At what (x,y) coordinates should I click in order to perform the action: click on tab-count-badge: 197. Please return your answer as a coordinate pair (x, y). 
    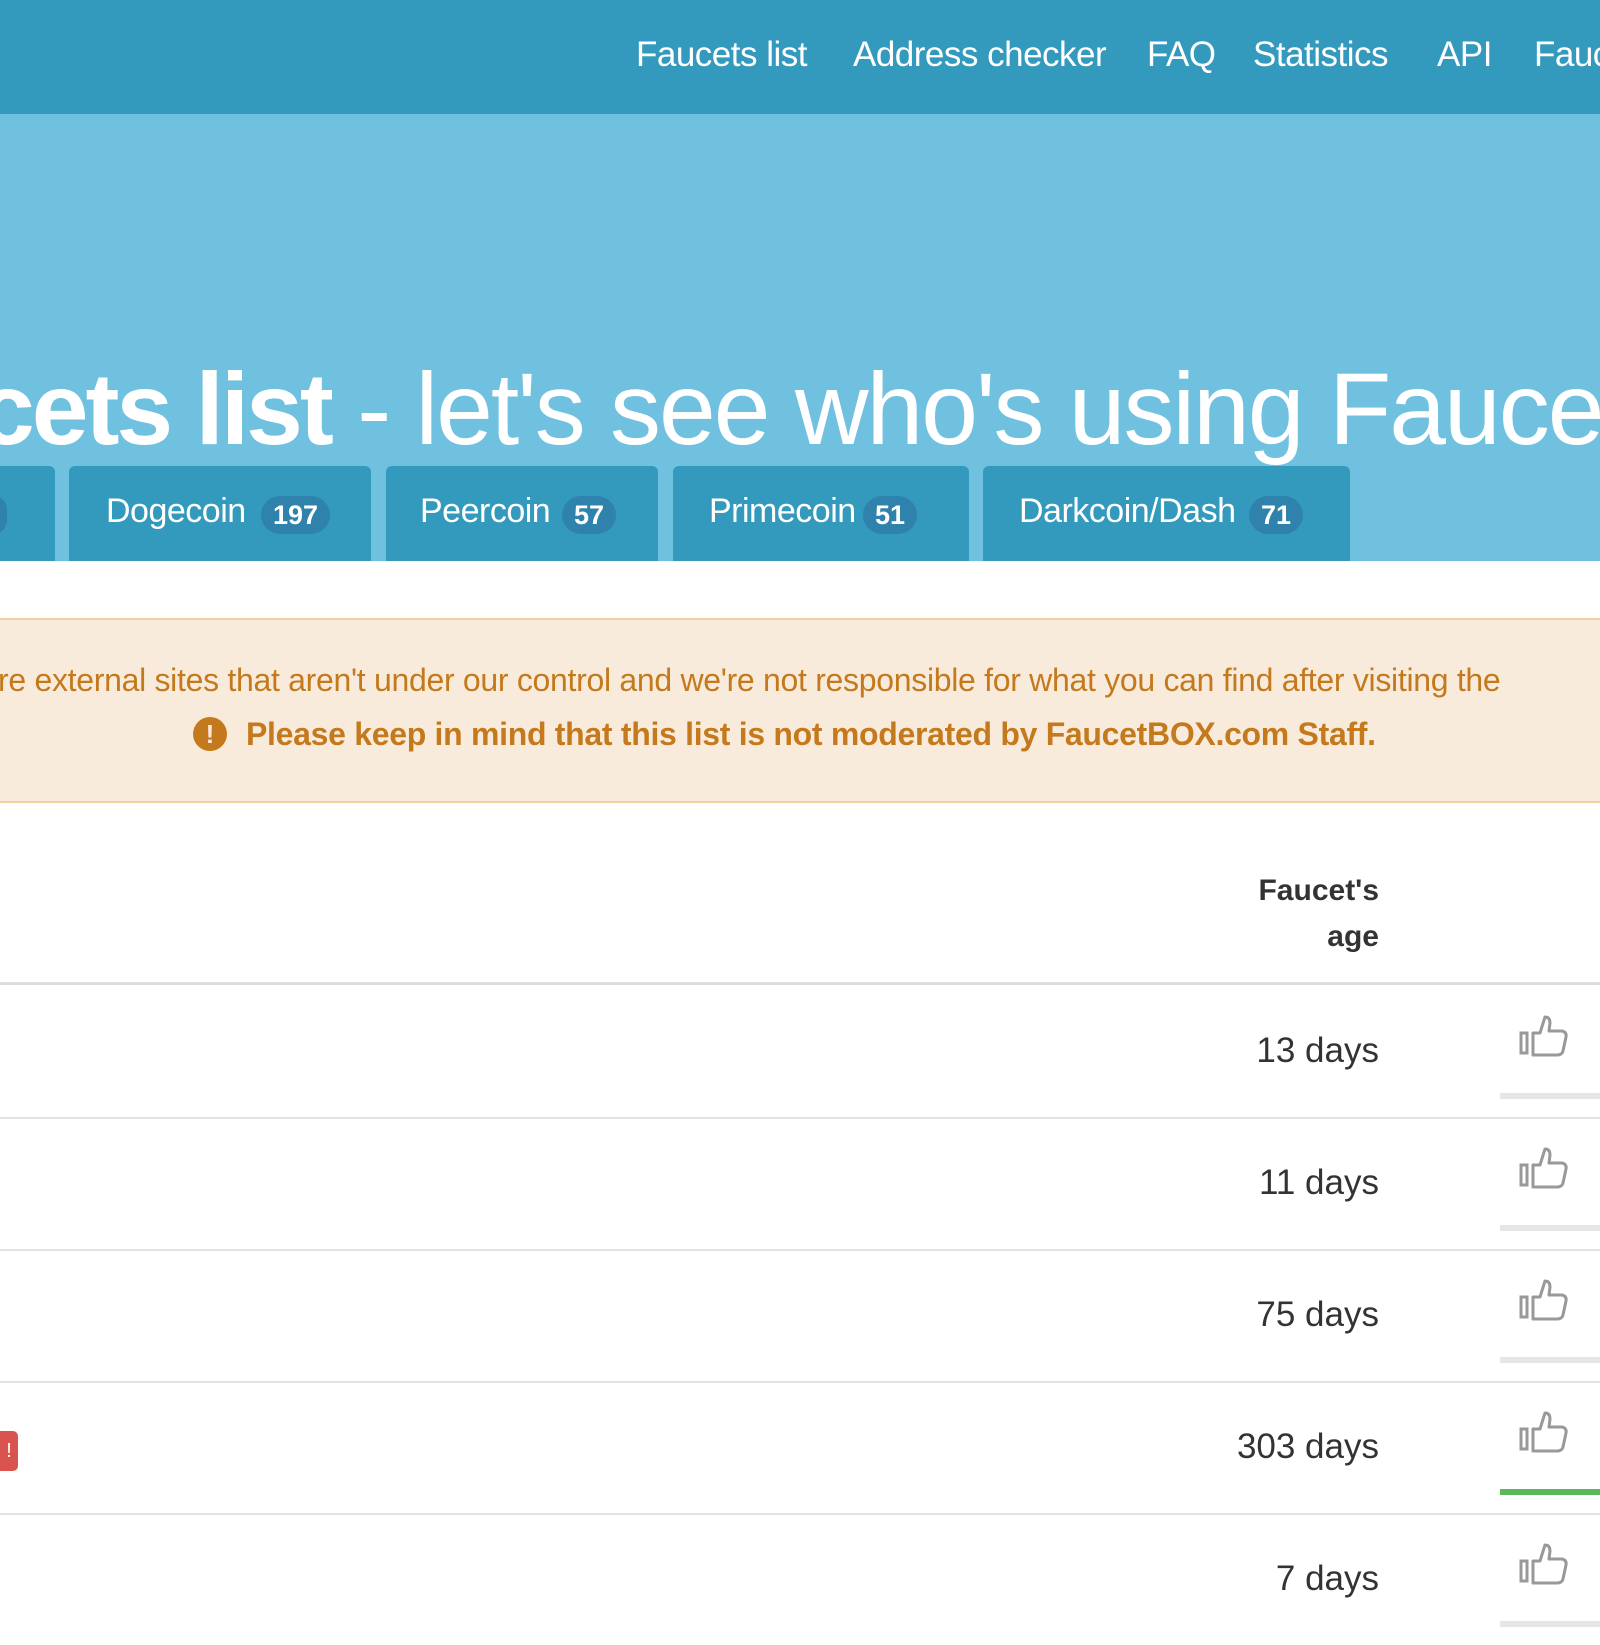
    Looking at the image, I should click on (296, 515).